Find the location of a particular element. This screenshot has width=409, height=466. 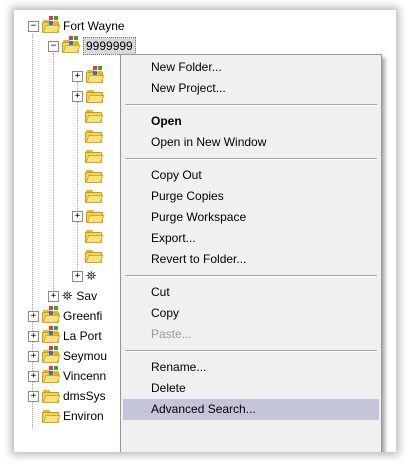

tree-item-label: Environ is located at coordinates (83, 416).